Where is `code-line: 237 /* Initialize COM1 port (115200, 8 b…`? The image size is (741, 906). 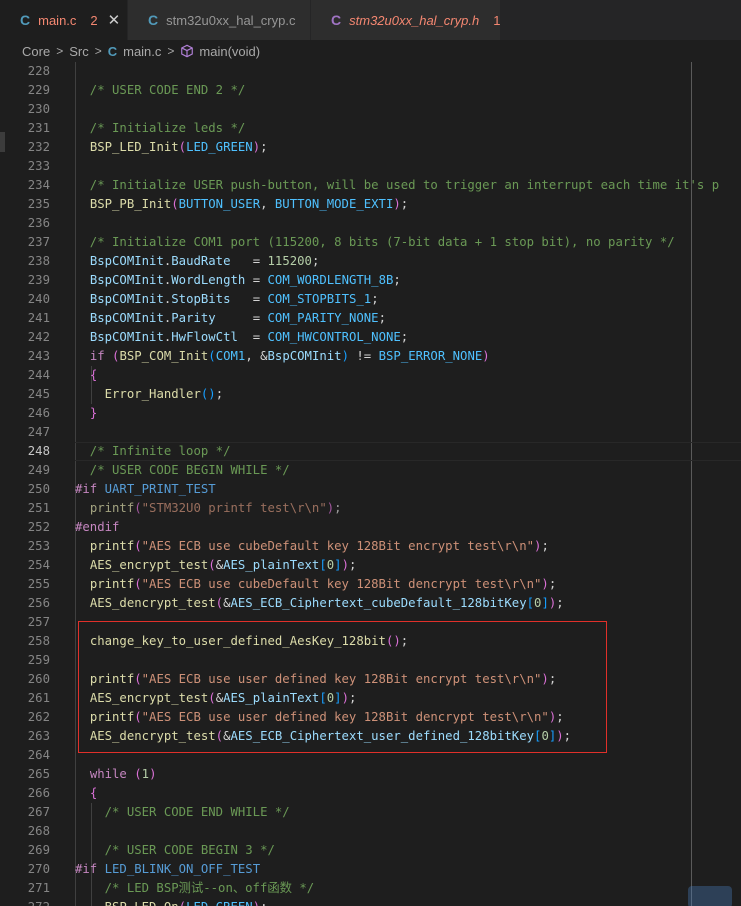 code-line: 237 /* Initialize COM1 port (115200, 8 b… is located at coordinates (370, 242).